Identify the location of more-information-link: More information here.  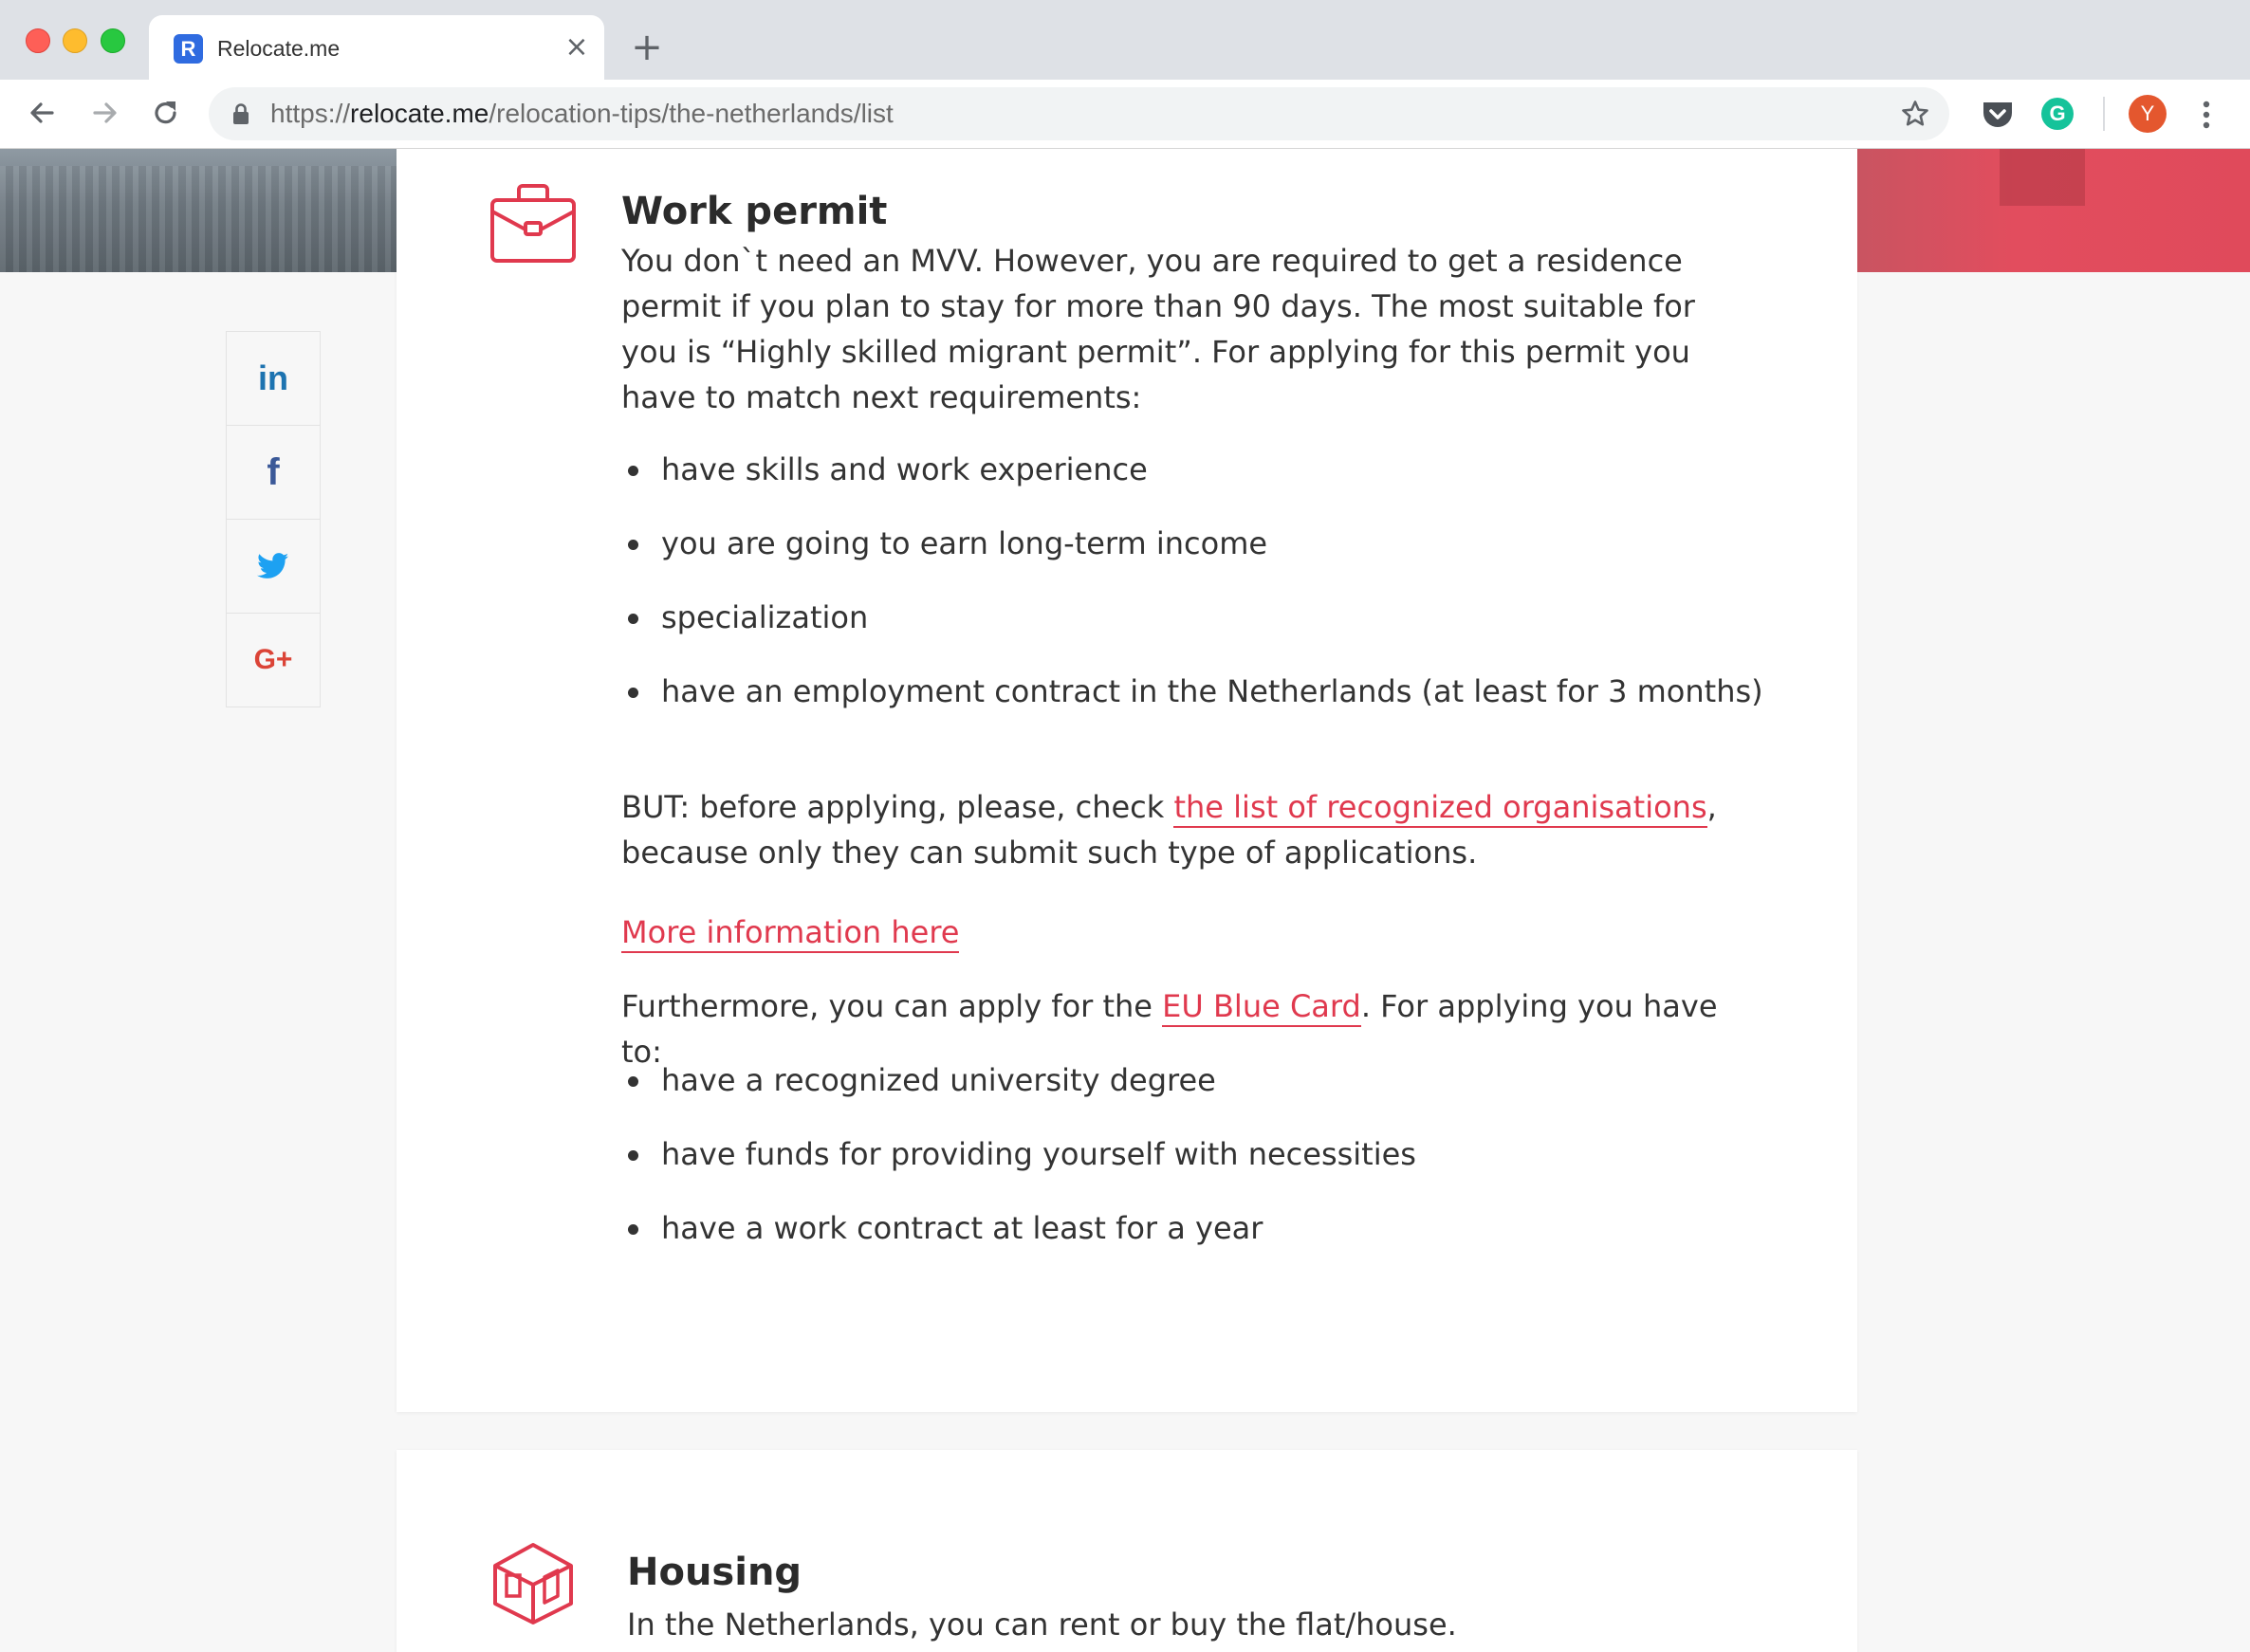
(790, 933).